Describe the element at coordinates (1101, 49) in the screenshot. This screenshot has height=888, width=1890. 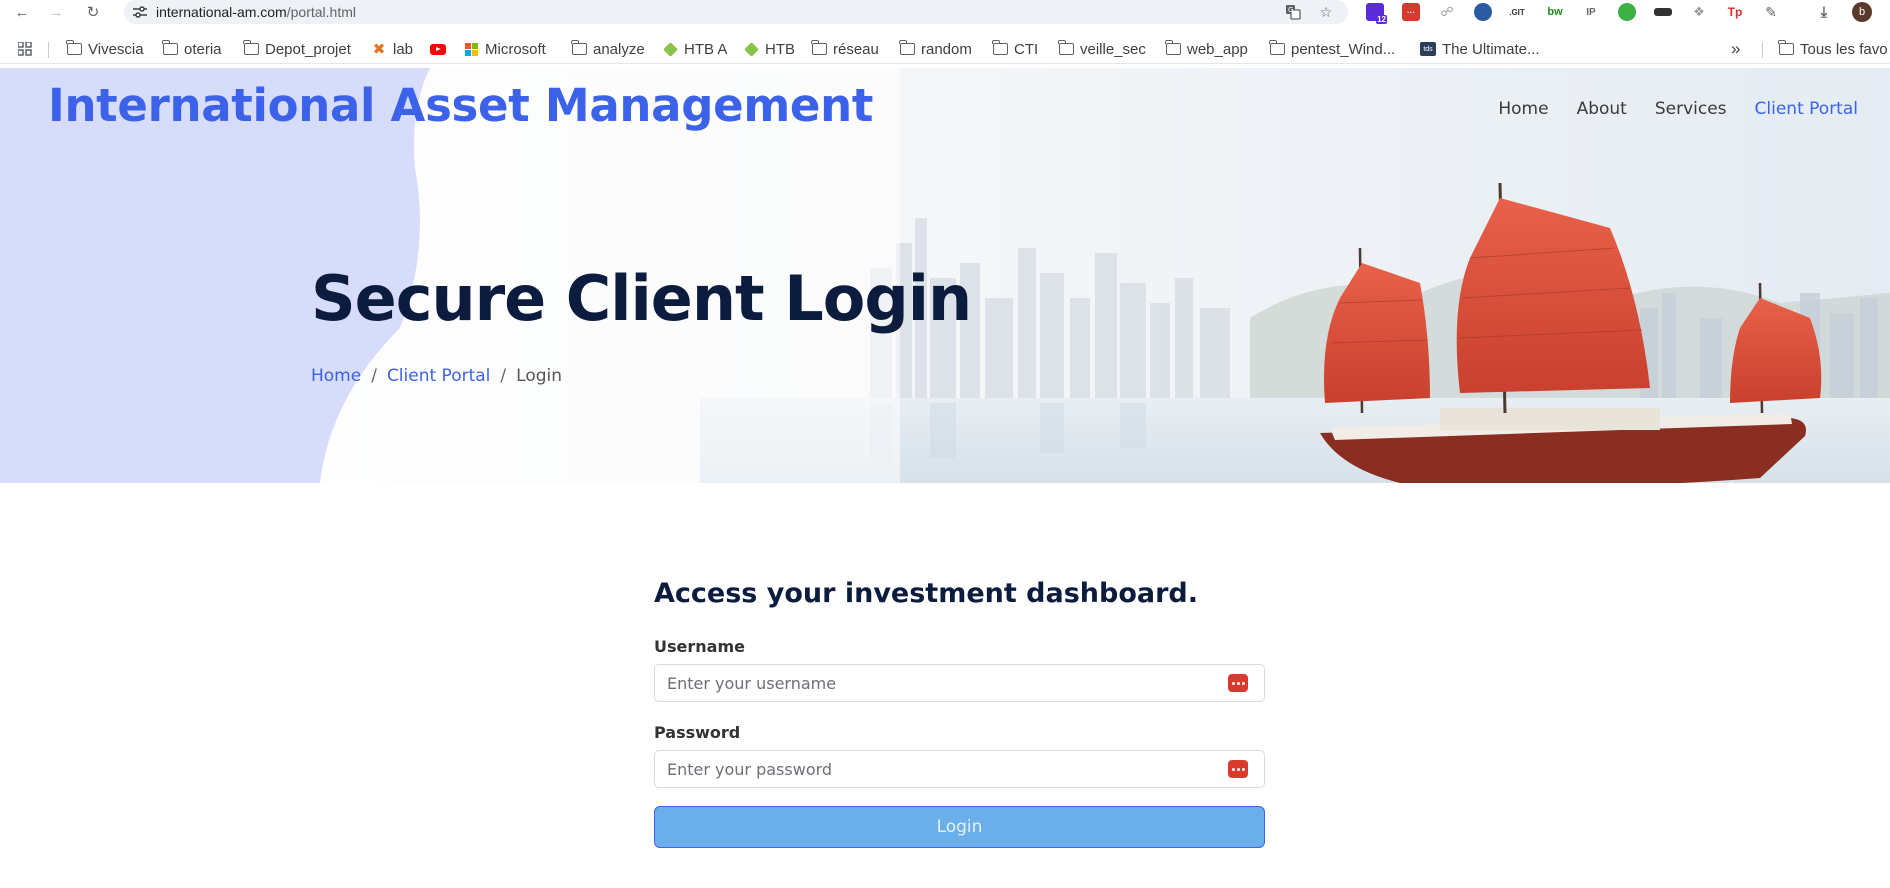
I see `bookmark-veille-sec: veille_sec` at that location.